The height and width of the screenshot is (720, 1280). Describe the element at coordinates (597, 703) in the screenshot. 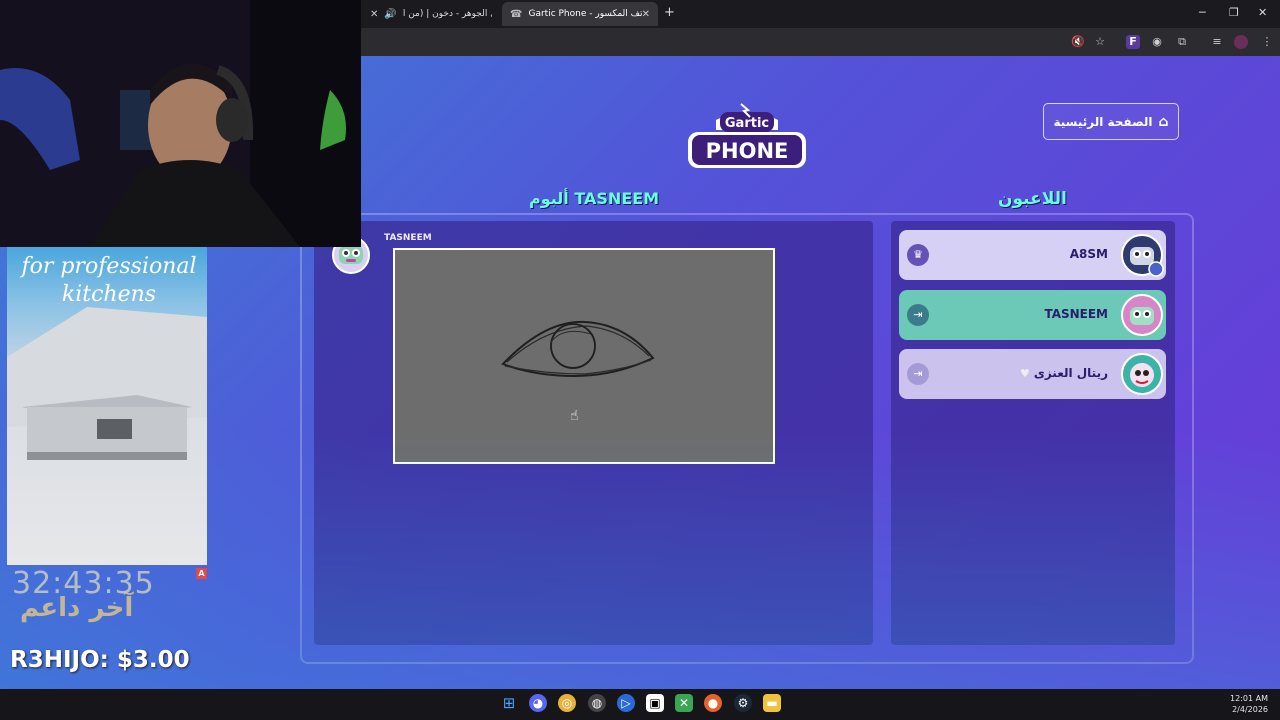

I see `obs-icon: ◍` at that location.